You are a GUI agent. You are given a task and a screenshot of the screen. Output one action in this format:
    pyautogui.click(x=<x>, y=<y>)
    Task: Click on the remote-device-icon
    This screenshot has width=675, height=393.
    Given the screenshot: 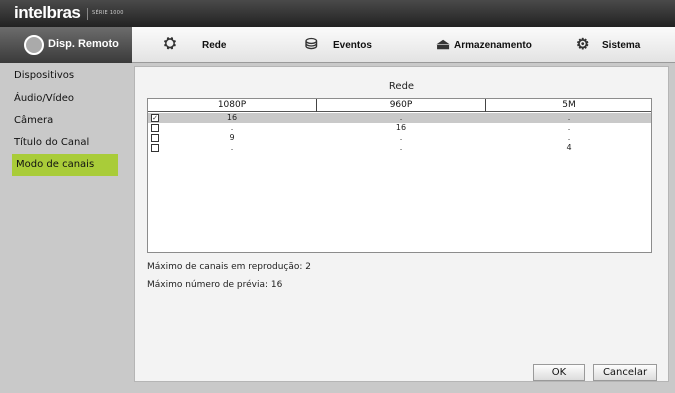 What is the action you would take?
    pyautogui.click(x=34, y=45)
    